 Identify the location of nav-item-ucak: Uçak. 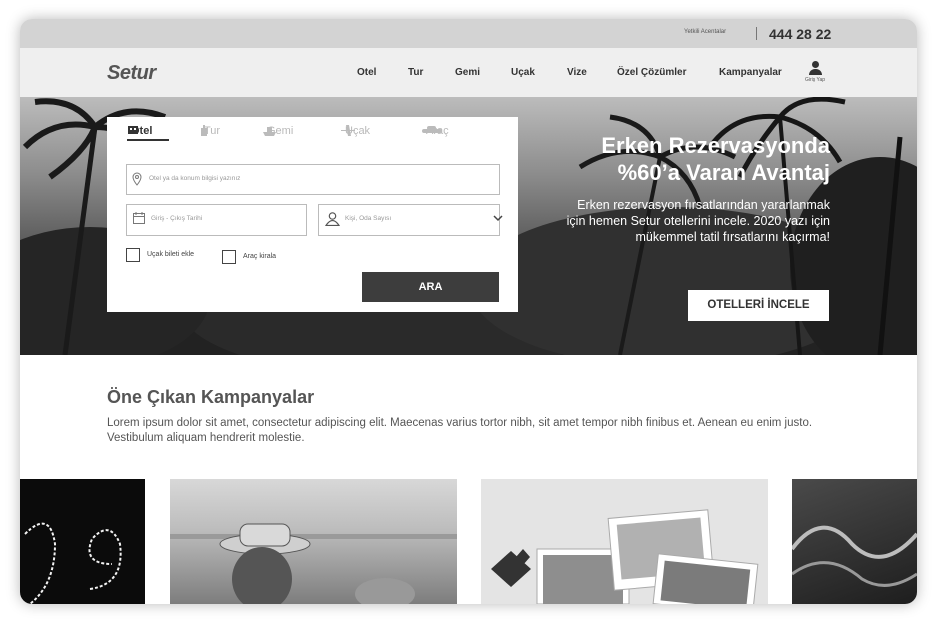
(523, 72).